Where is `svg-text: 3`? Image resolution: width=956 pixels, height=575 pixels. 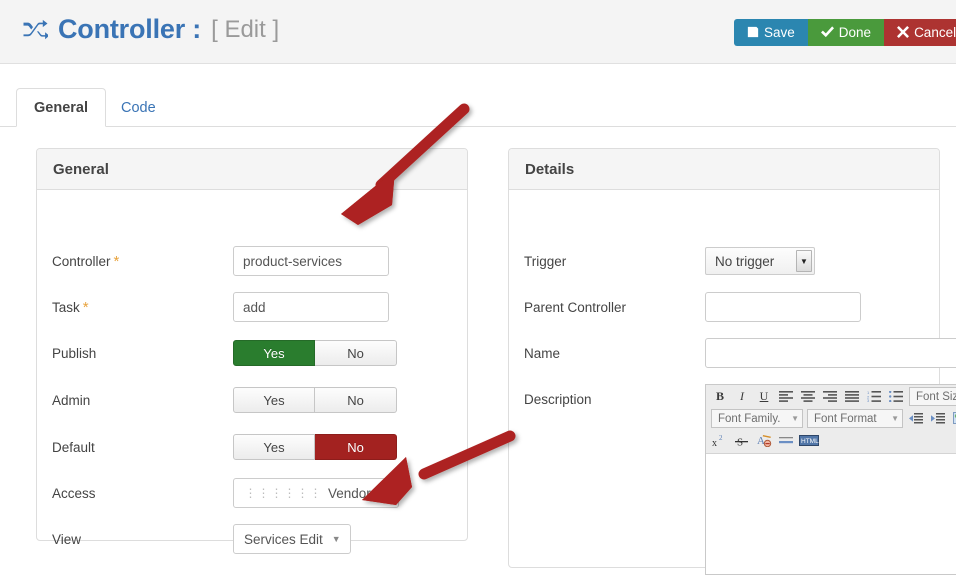 svg-text: 3 is located at coordinates (868, 400).